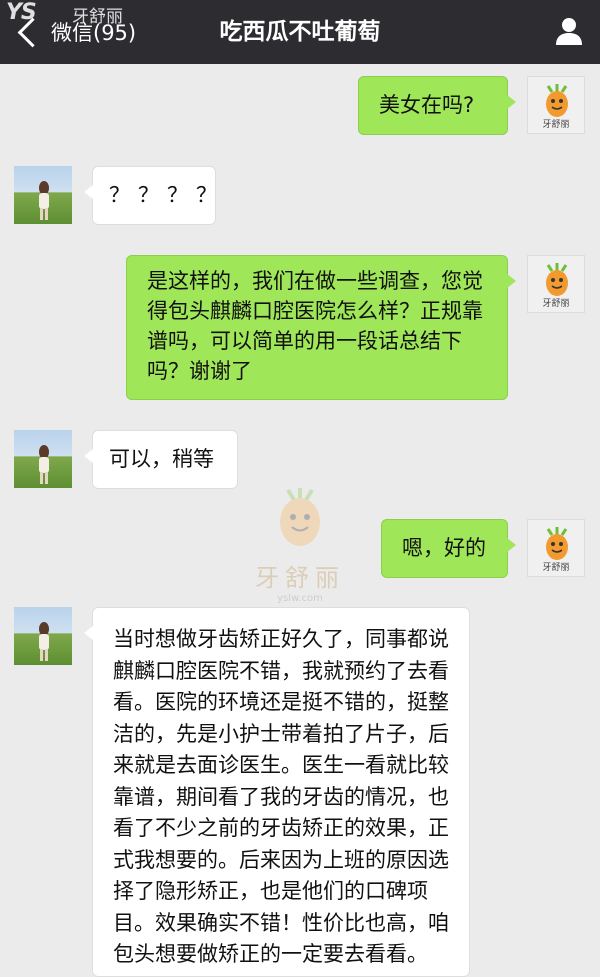 The width and height of the screenshot is (600, 977). I want to click on message-text: 可以，稍等, so click(161, 459).